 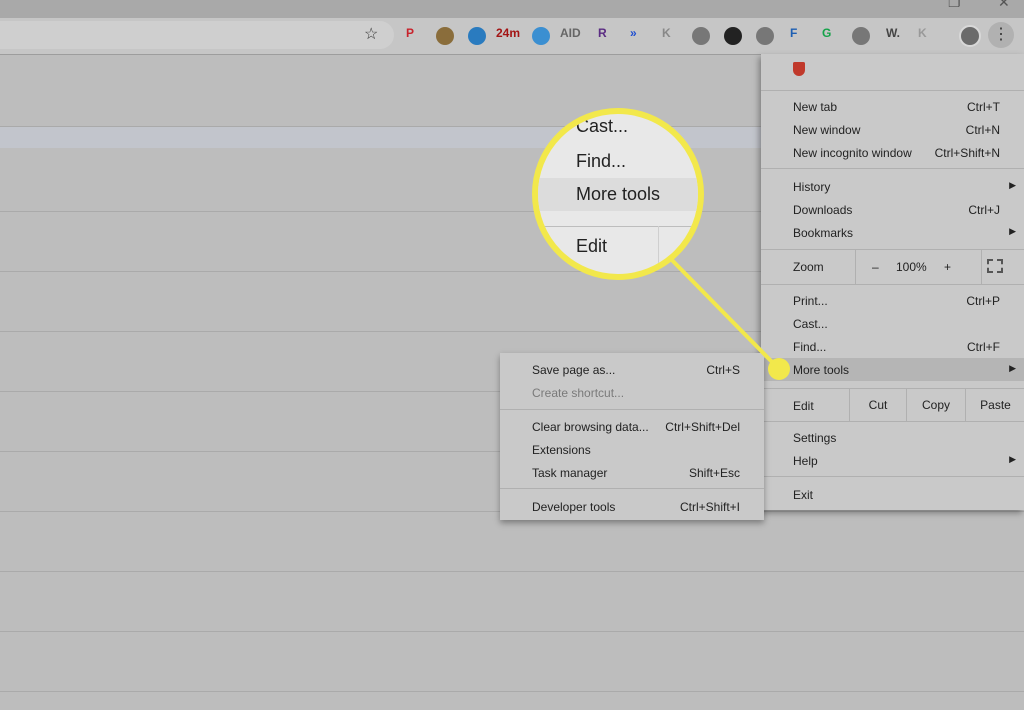 What do you see at coordinates (892, 369) in the screenshot?
I see `menu-item-more-tools: More tools ▶` at bounding box center [892, 369].